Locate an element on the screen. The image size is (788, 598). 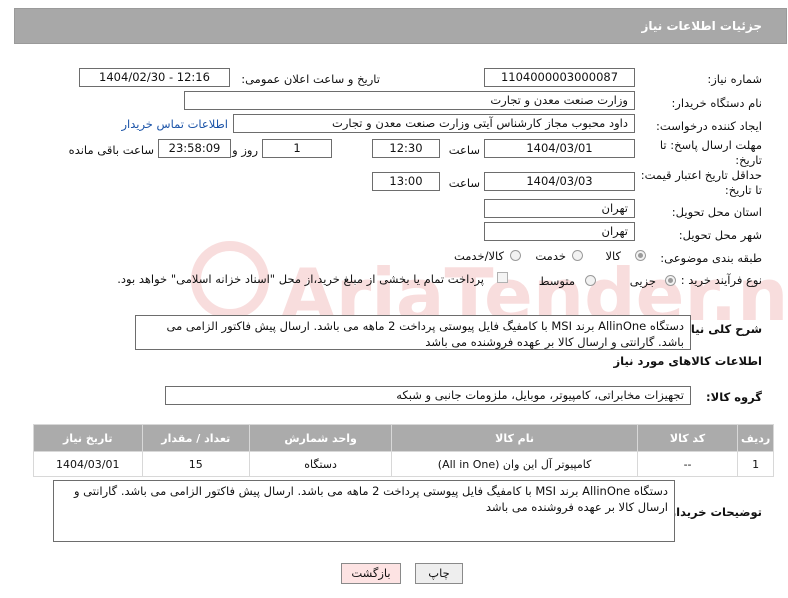
goods-group-label: گروه کالا: is located at coordinates (734, 397).